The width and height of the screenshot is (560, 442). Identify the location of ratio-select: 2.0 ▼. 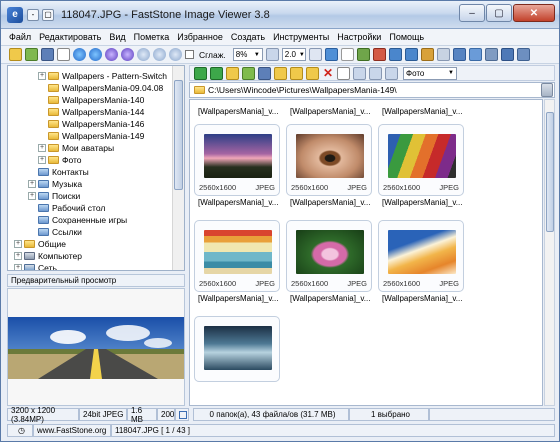
(293, 54).